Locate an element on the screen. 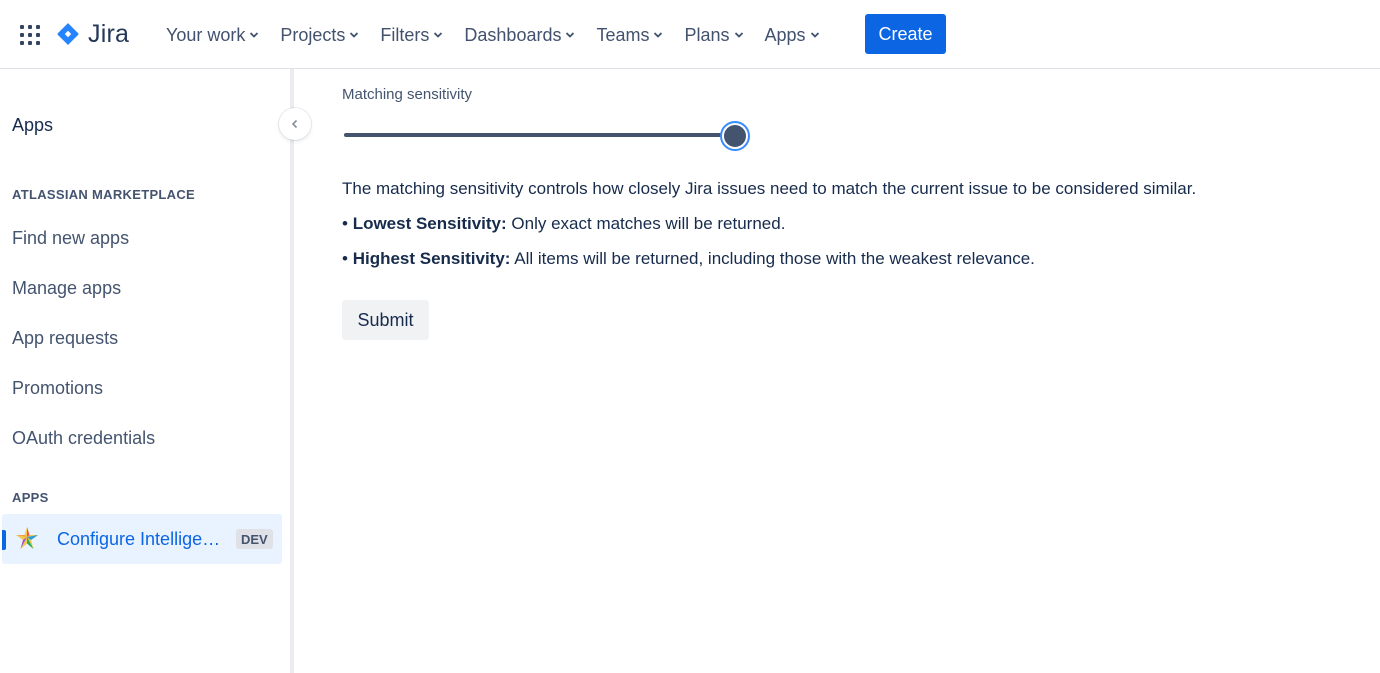 The image size is (1380, 673). nav-dashboards: Dashboards is located at coordinates (519, 35).